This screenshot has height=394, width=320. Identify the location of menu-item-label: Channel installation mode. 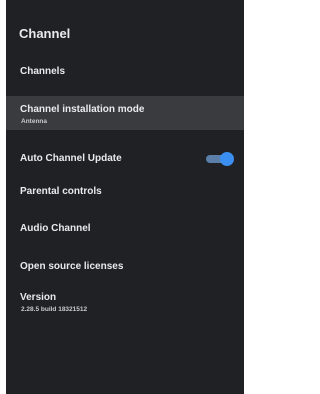
(82, 109).